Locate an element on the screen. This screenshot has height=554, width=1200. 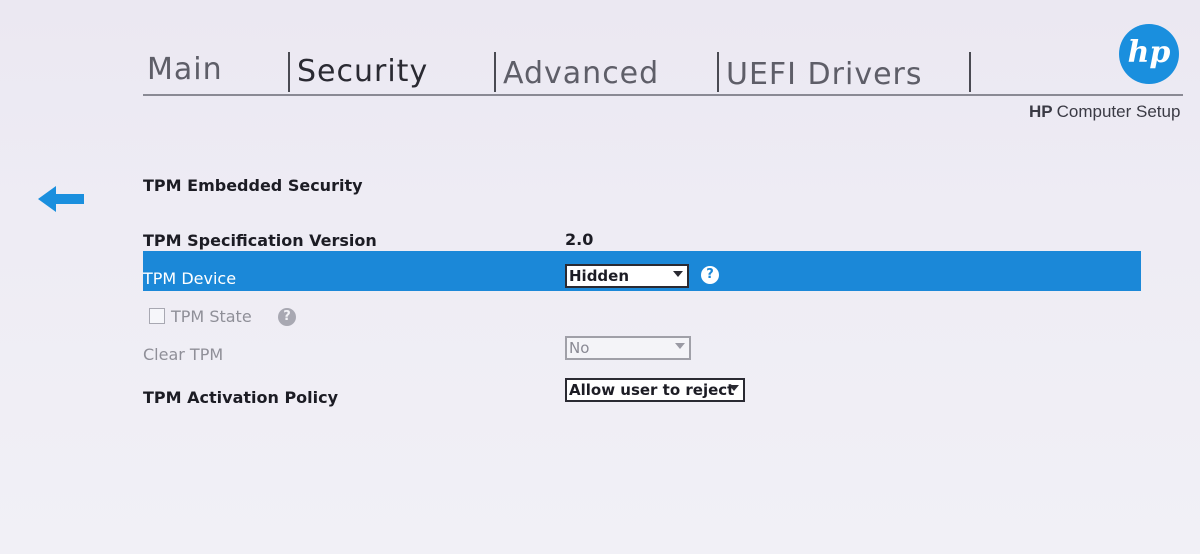
row-clear-tpm: Clear TPM No is located at coordinates (642, 354).